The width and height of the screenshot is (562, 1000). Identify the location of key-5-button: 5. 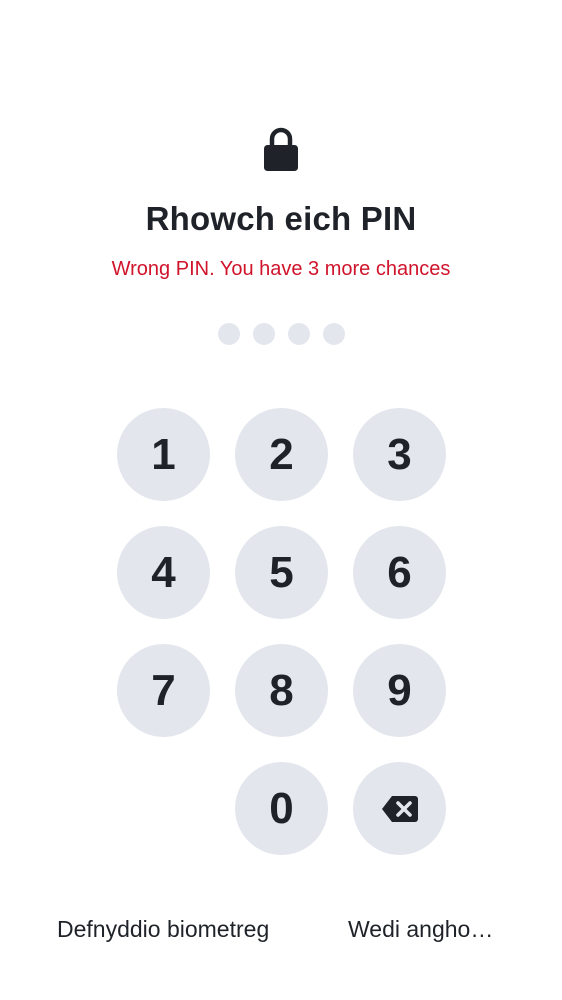
(281, 572).